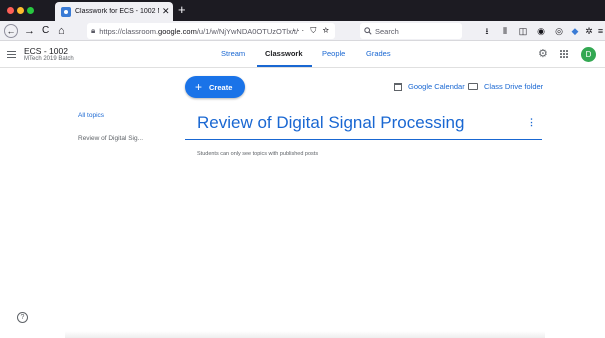  What do you see at coordinates (411, 31) in the screenshot?
I see `search-input: Search` at bounding box center [411, 31].